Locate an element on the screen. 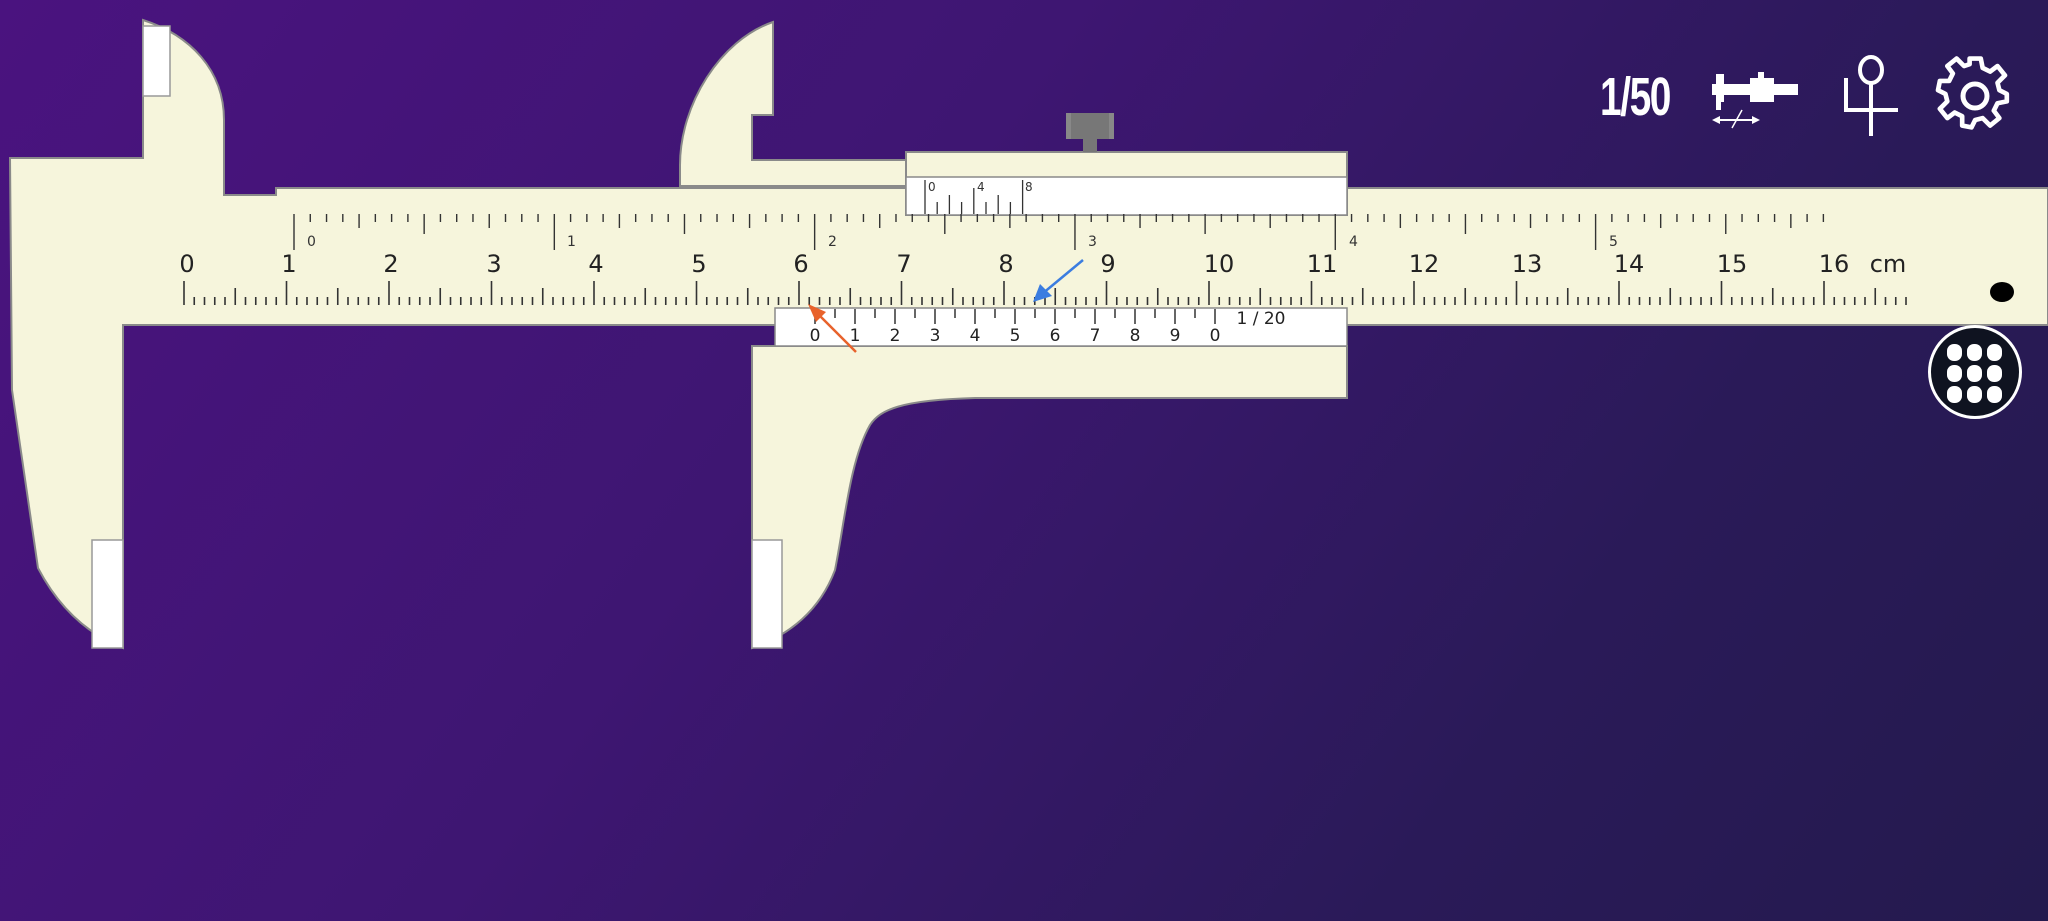 This screenshot has width=2048, height=921. cm-label: 11 is located at coordinates (1322, 264).